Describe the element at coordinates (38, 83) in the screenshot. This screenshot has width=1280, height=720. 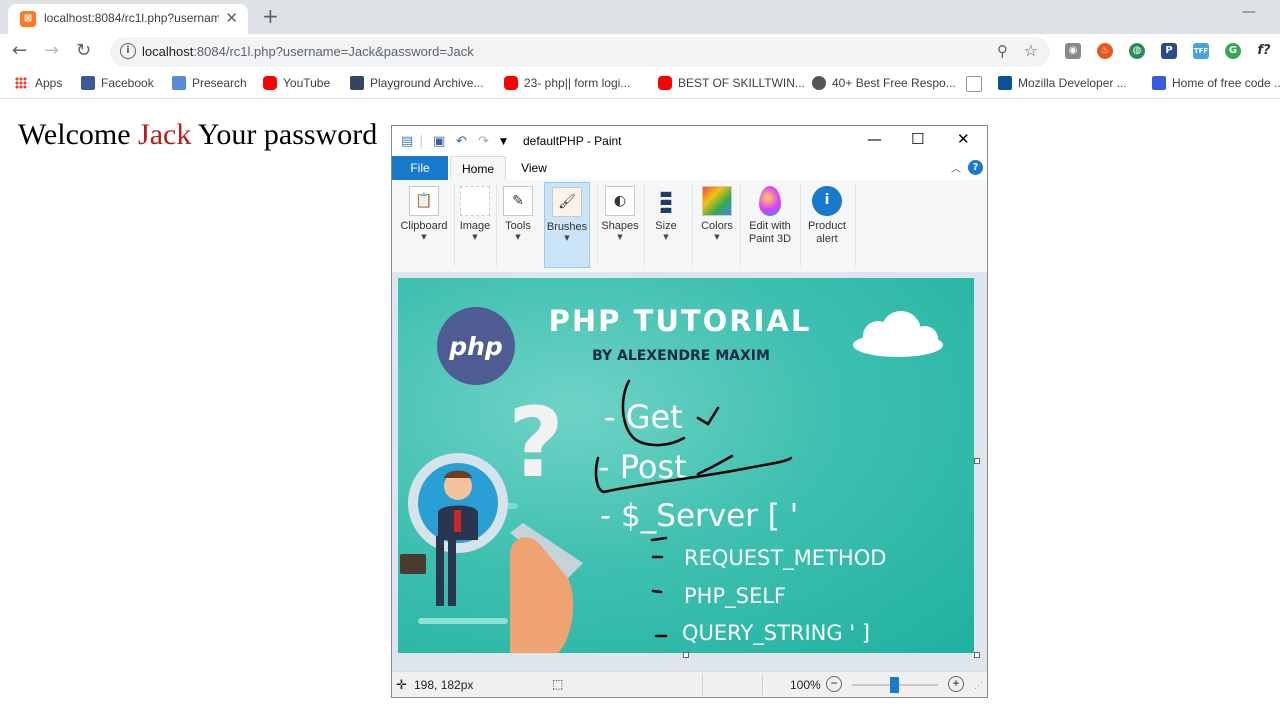
I see `bookmark-apps: Apps` at that location.